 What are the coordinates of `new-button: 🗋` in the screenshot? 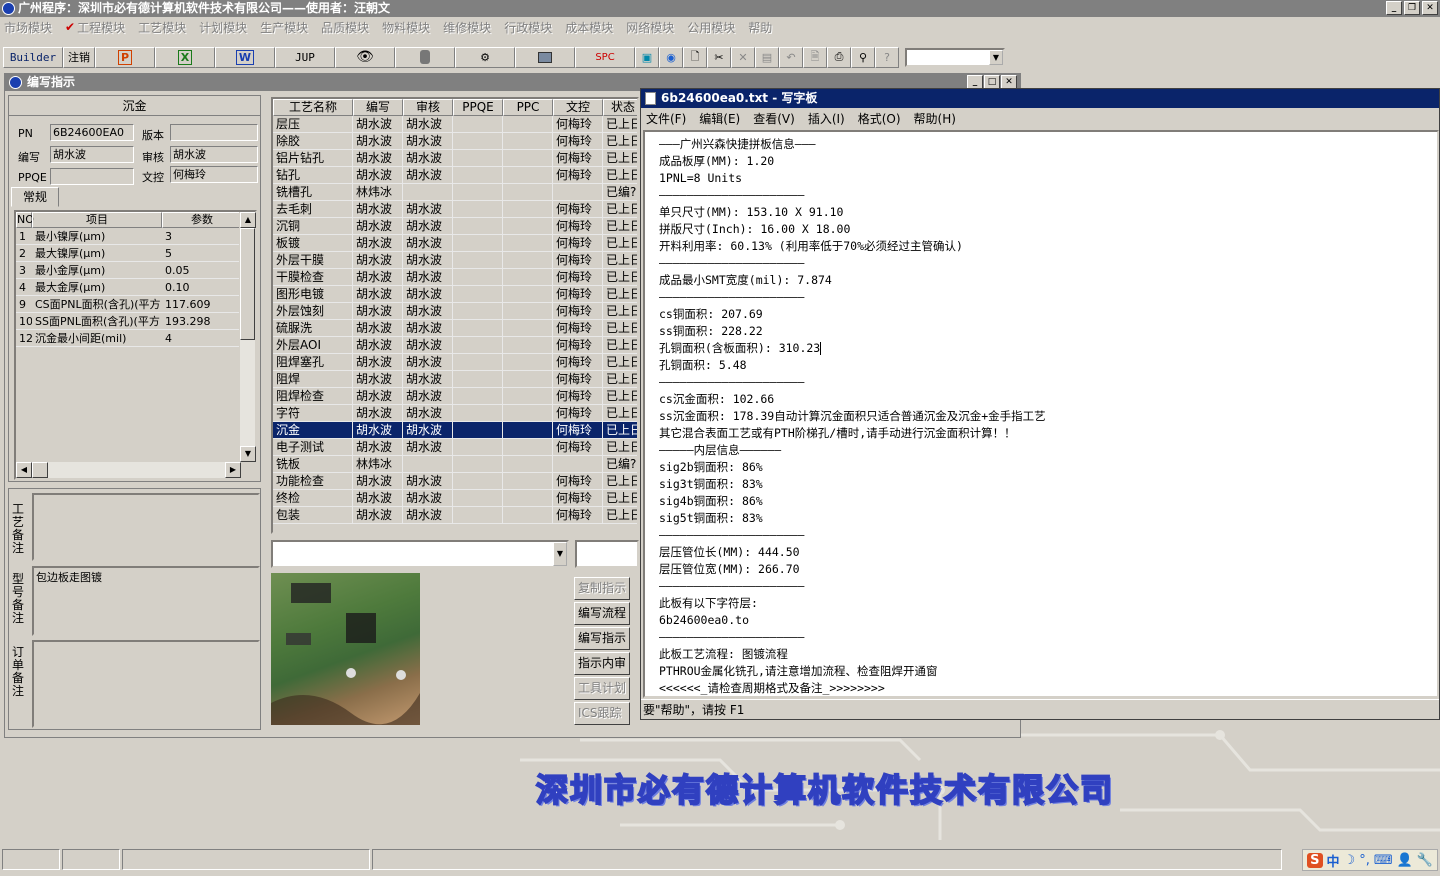 It's located at (695, 57).